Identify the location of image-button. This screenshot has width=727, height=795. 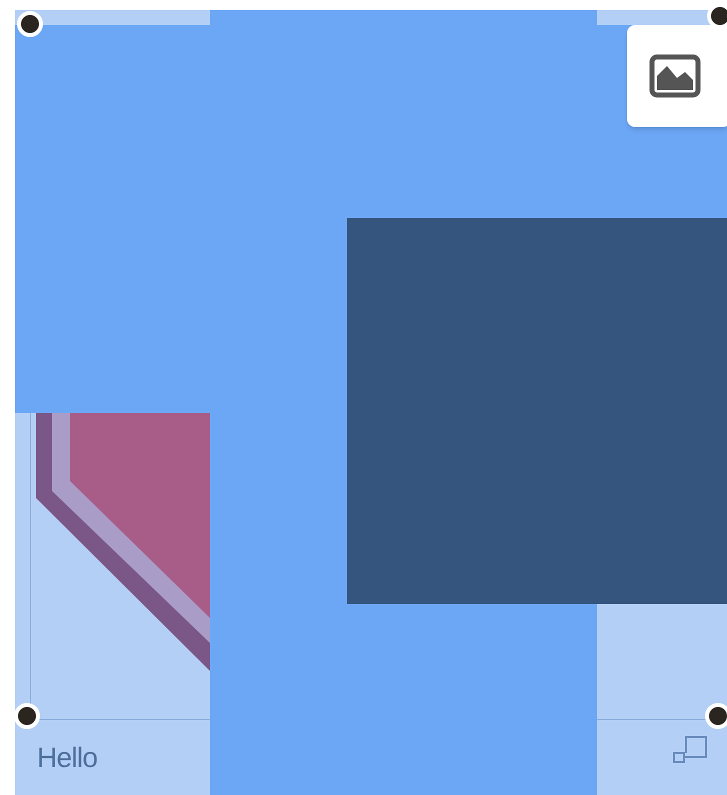
(677, 76).